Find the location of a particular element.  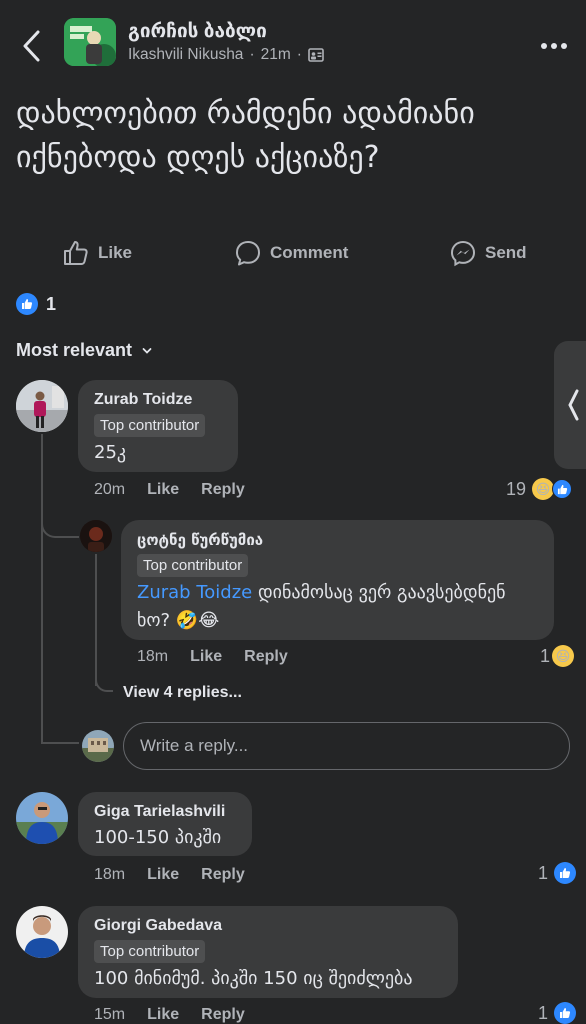

like-button: Like is located at coordinates (97, 253).